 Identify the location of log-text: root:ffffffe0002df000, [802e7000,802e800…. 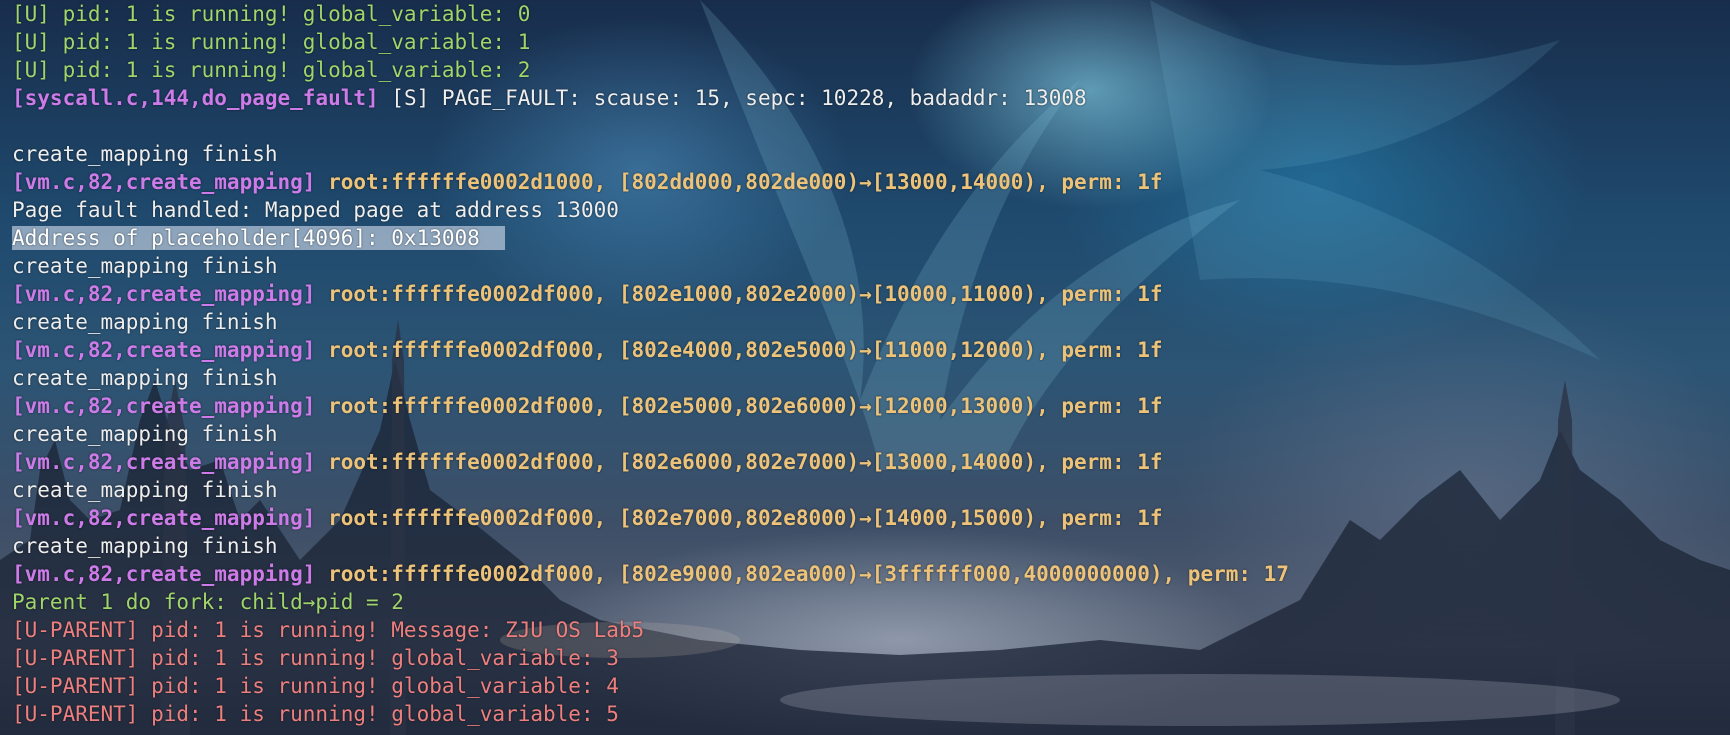
(739, 518).